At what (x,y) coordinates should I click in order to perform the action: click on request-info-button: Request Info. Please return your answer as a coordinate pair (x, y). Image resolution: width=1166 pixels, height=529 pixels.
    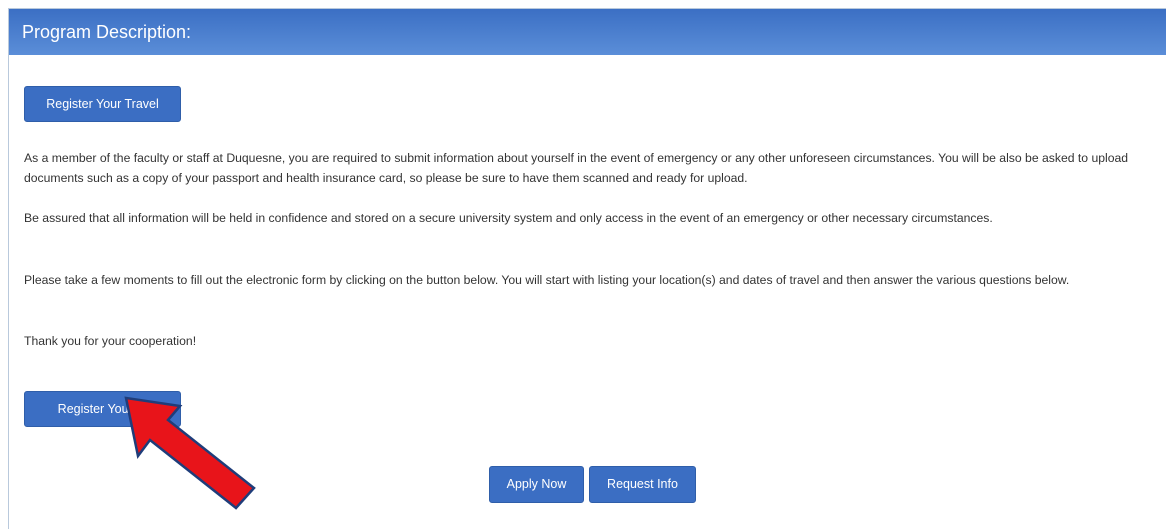
    Looking at the image, I should click on (642, 484).